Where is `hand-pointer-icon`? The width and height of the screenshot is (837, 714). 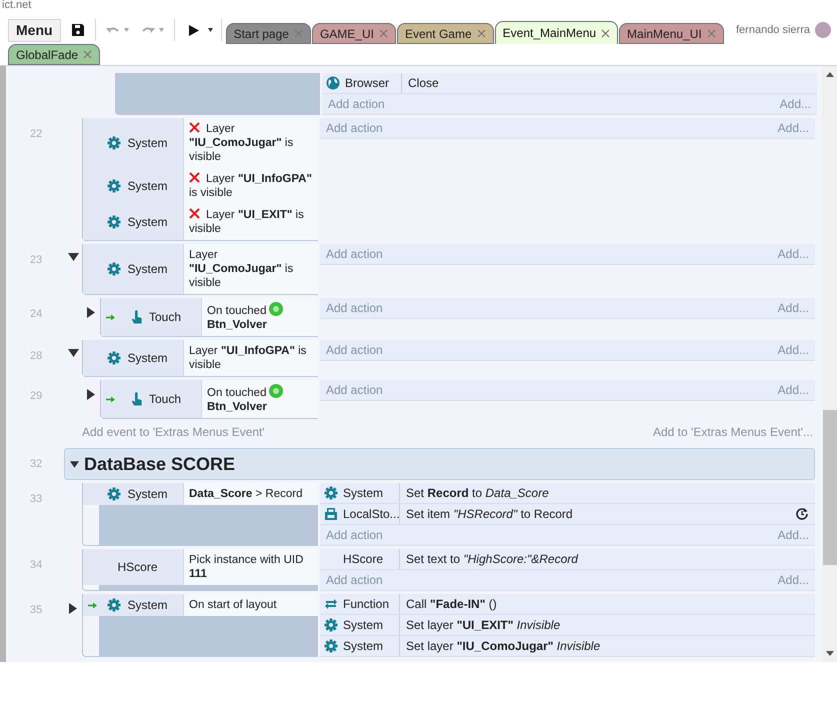
hand-pointer-icon is located at coordinates (136, 399).